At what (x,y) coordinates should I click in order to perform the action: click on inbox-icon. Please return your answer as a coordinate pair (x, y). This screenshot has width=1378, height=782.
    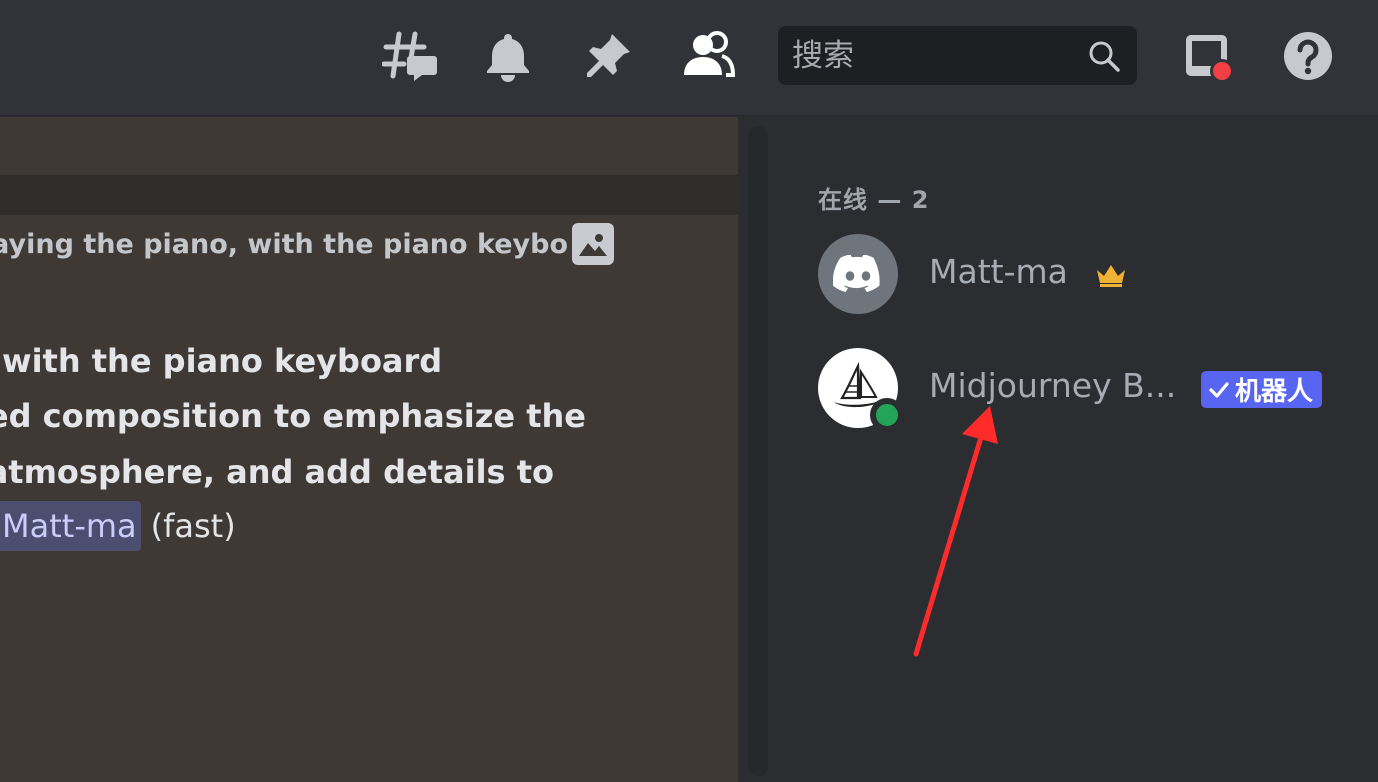
    Looking at the image, I should click on (1208, 56).